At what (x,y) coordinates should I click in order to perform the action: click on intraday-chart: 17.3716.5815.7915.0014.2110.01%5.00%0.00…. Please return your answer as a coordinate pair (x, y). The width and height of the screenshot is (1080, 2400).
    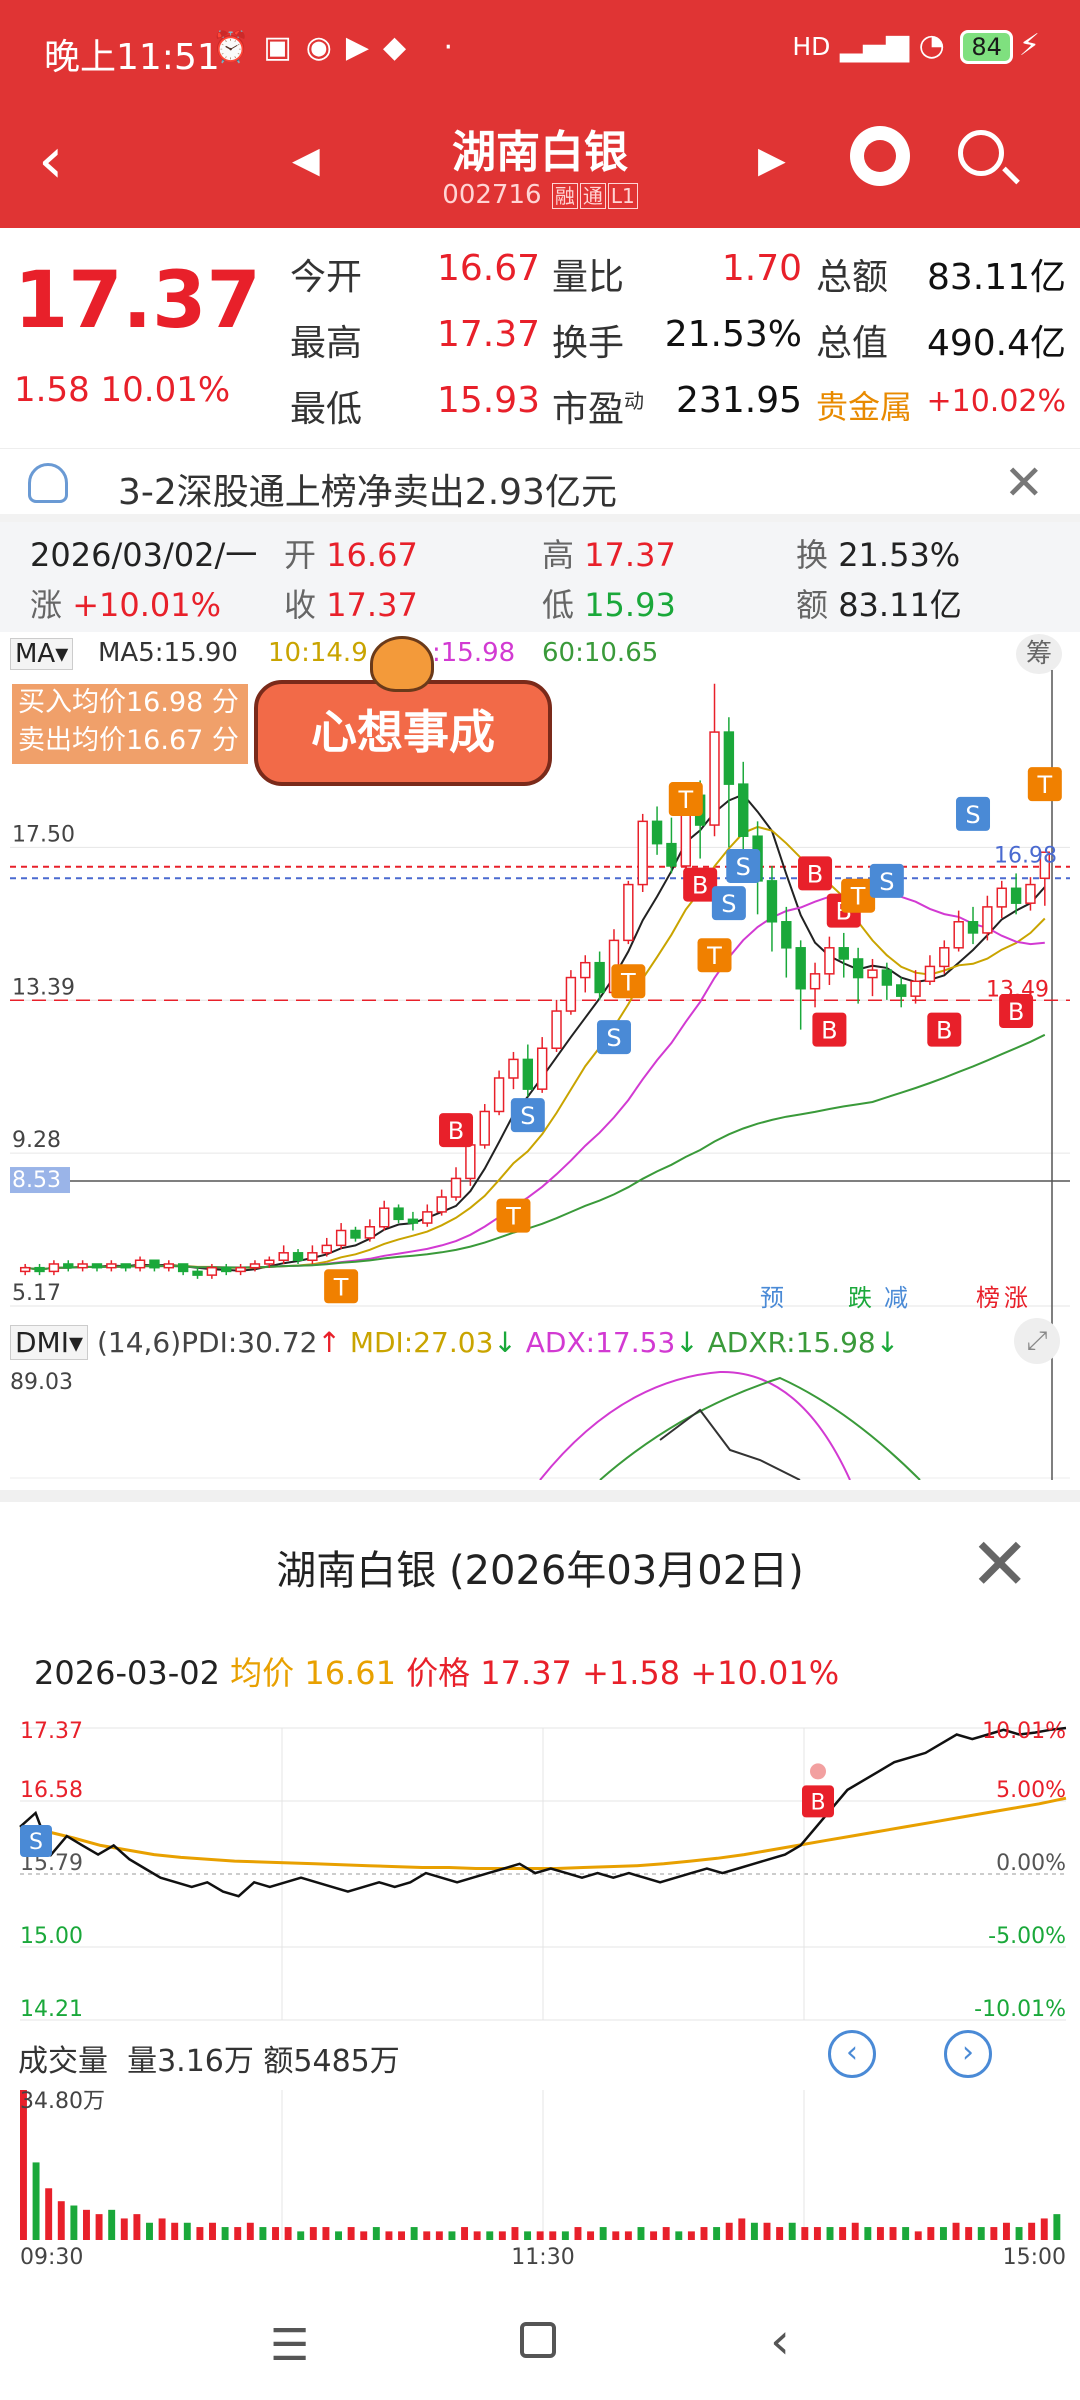
    Looking at the image, I should click on (540, 1870).